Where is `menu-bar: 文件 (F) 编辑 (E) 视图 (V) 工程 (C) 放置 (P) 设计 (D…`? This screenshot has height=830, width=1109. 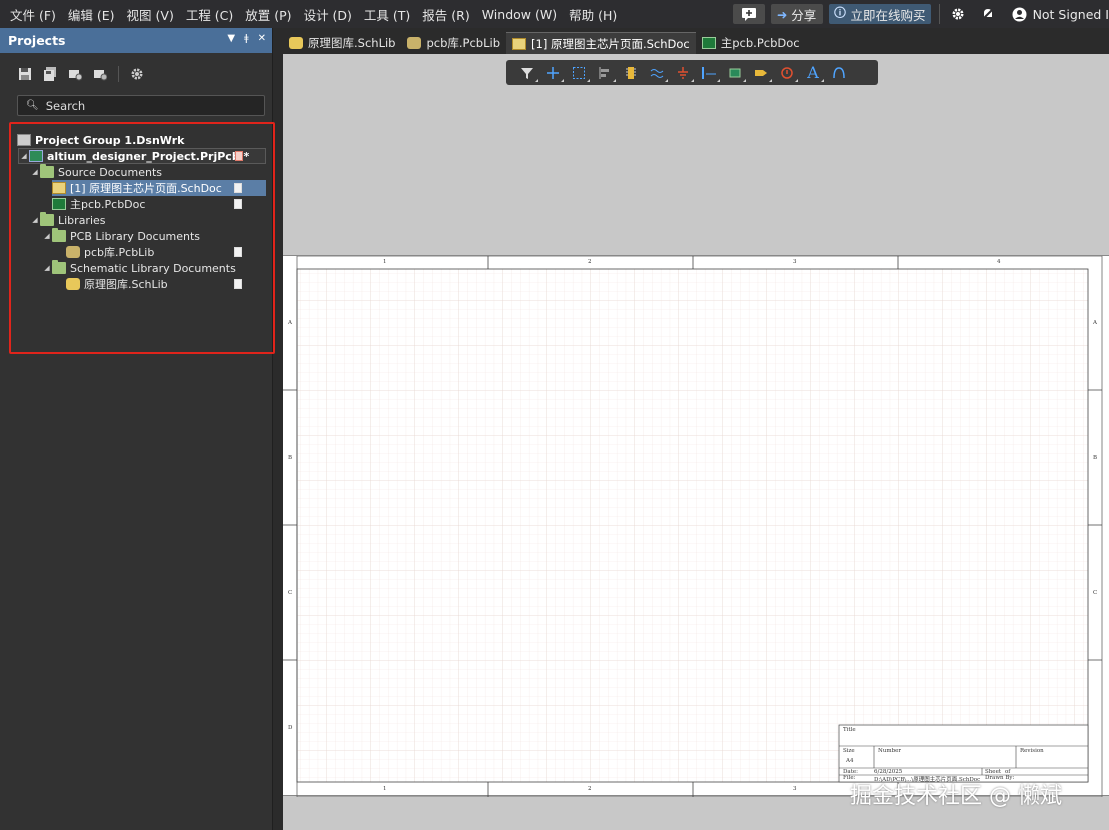 menu-bar: 文件 (F) 编辑 (E) 视图 (V) 工程 (C) 放置 (P) 设计 (D… is located at coordinates (554, 14).